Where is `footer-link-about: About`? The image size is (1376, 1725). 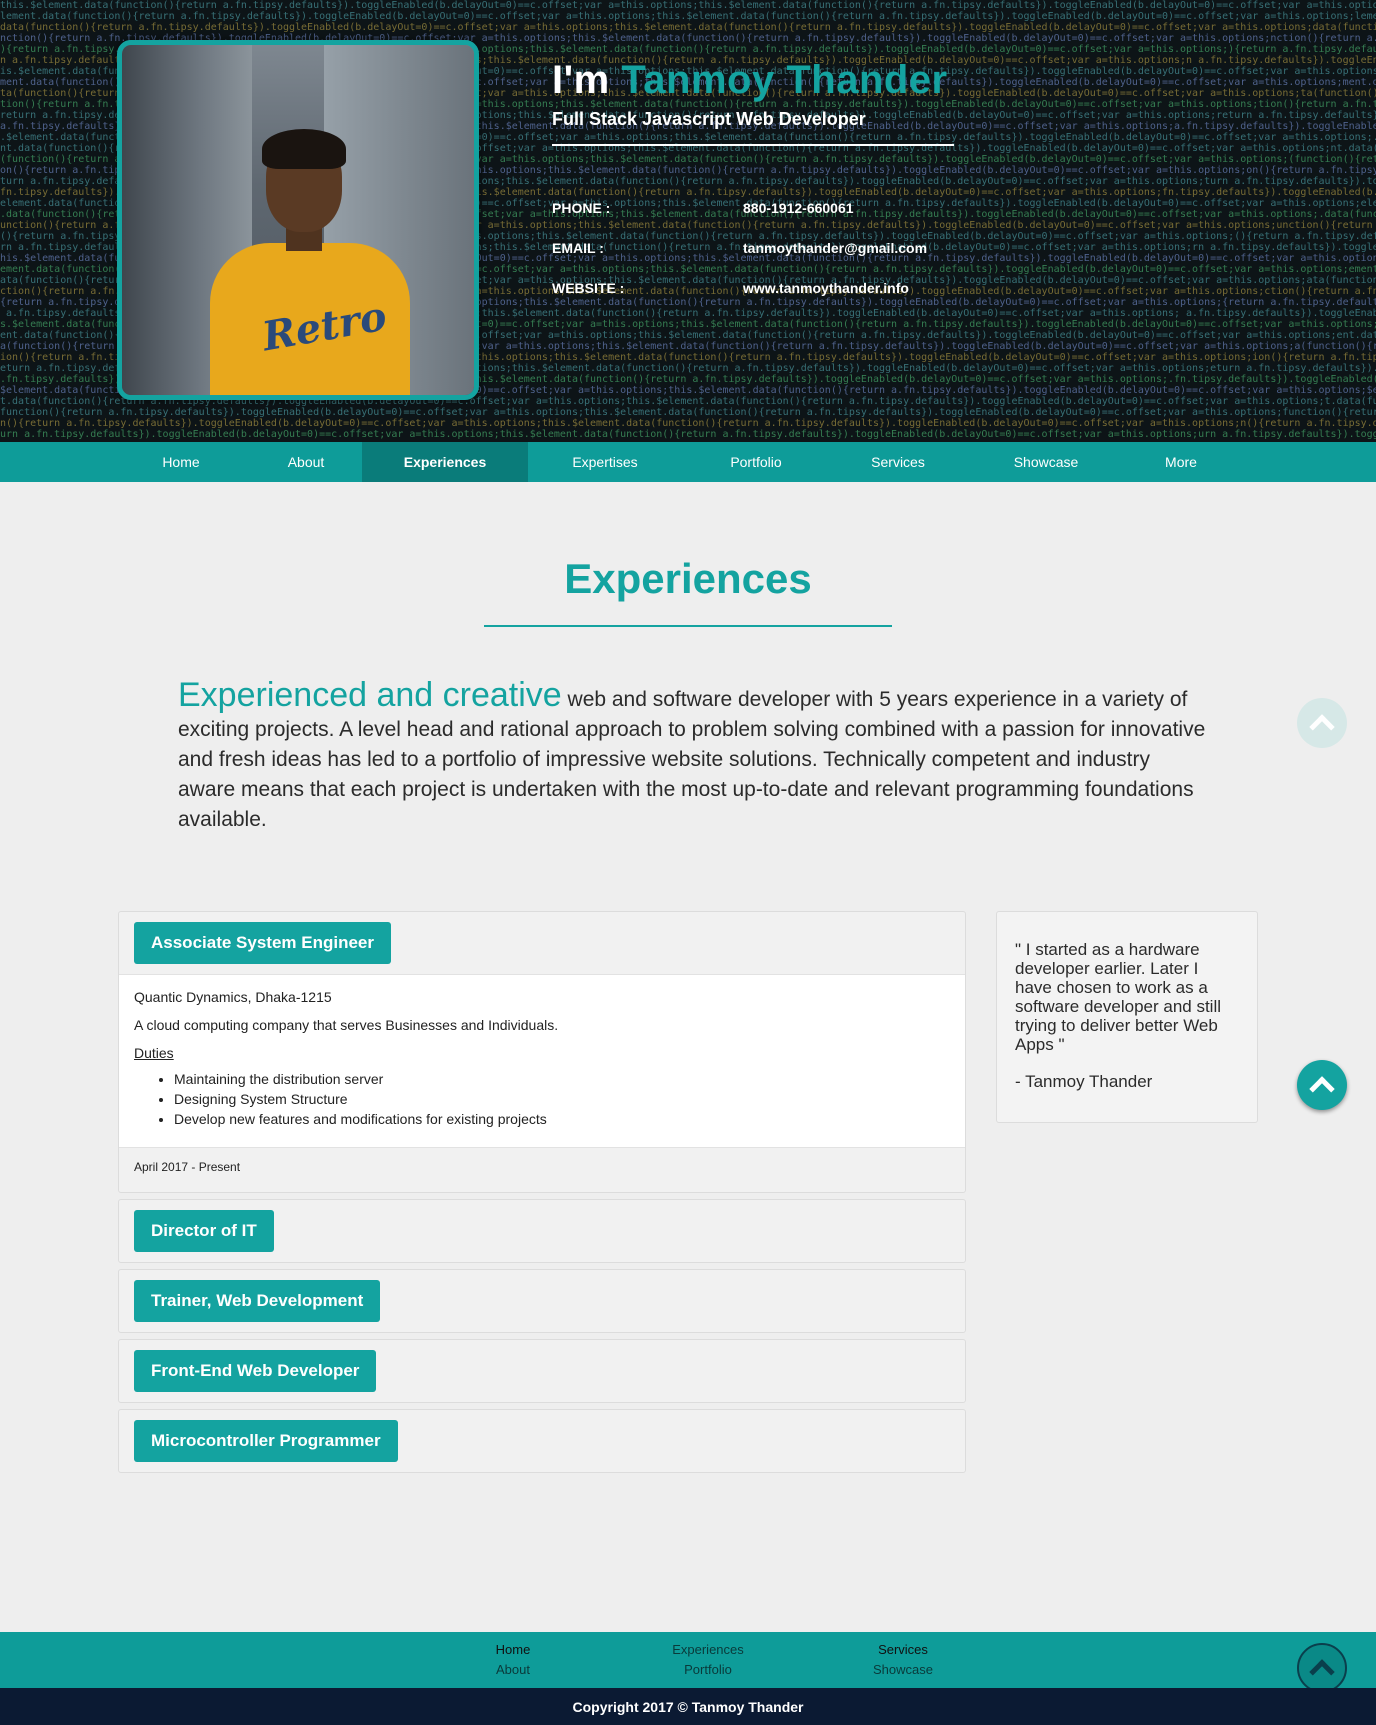 footer-link-about: About is located at coordinates (513, 1670).